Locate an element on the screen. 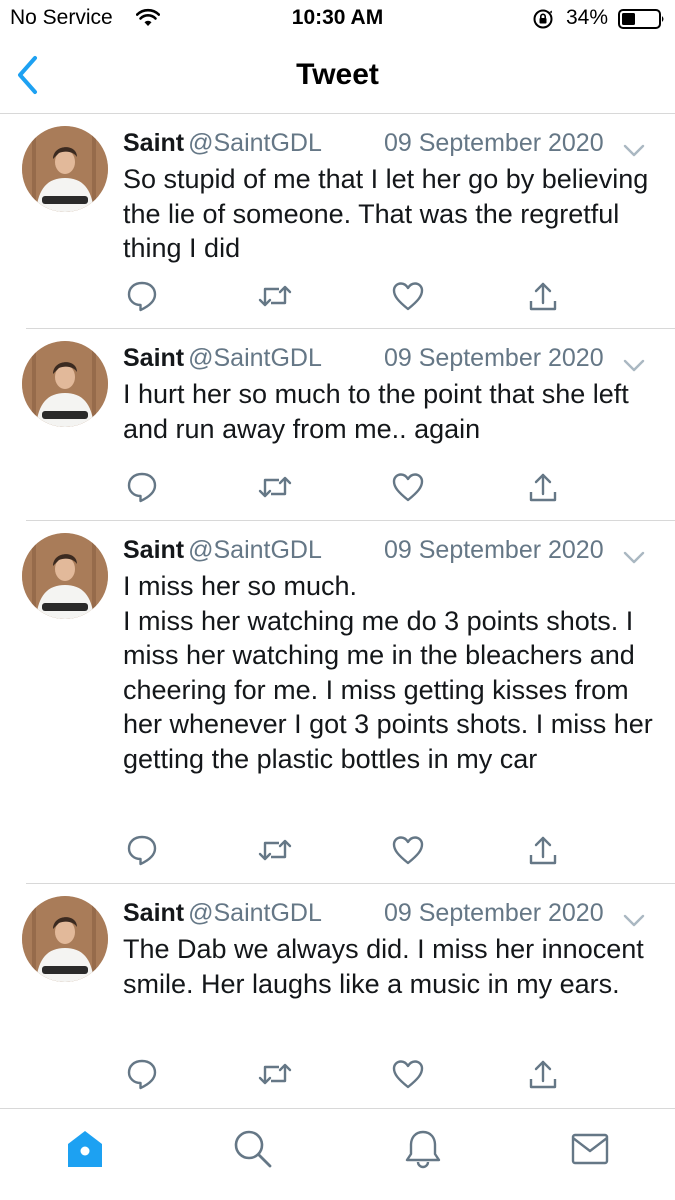  nav-bar: Tweet is located at coordinates (337, 76).